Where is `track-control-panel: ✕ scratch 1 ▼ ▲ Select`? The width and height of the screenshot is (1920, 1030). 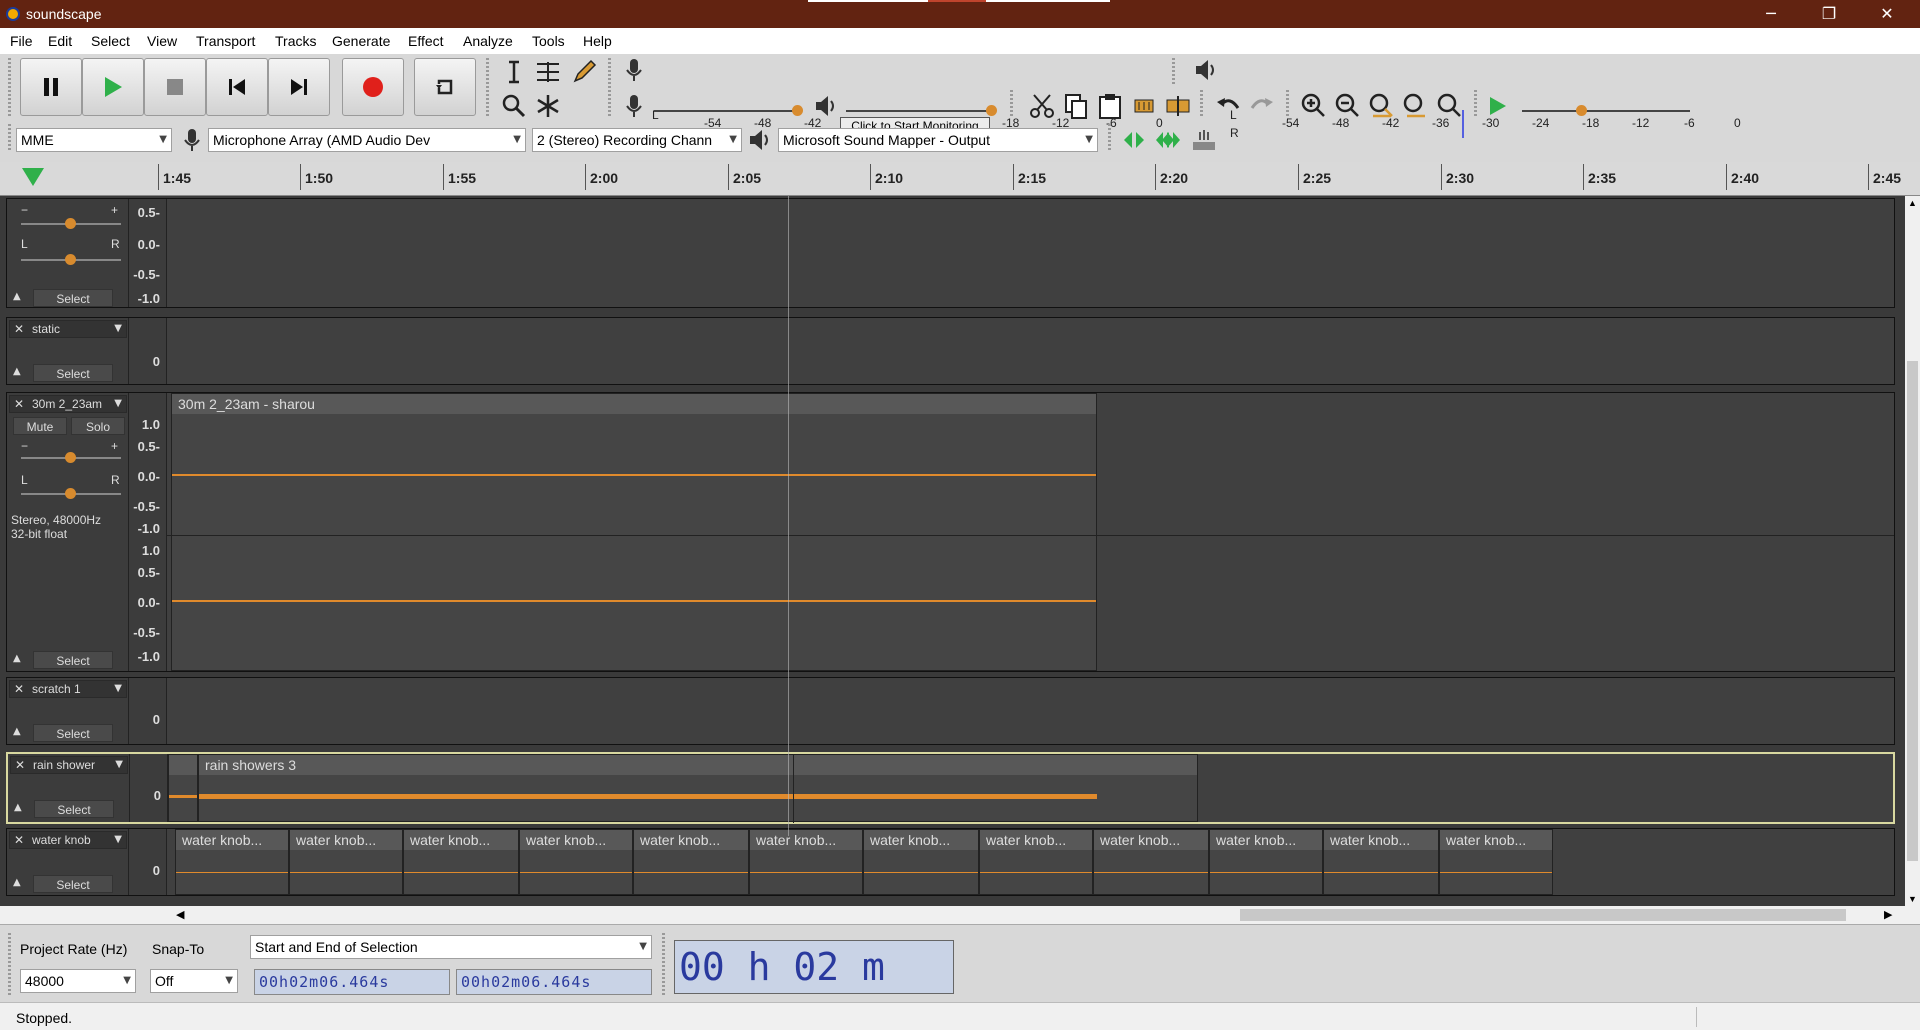
track-control-panel: ✕ scratch 1 ▼ ▲ Select is located at coordinates (68, 711).